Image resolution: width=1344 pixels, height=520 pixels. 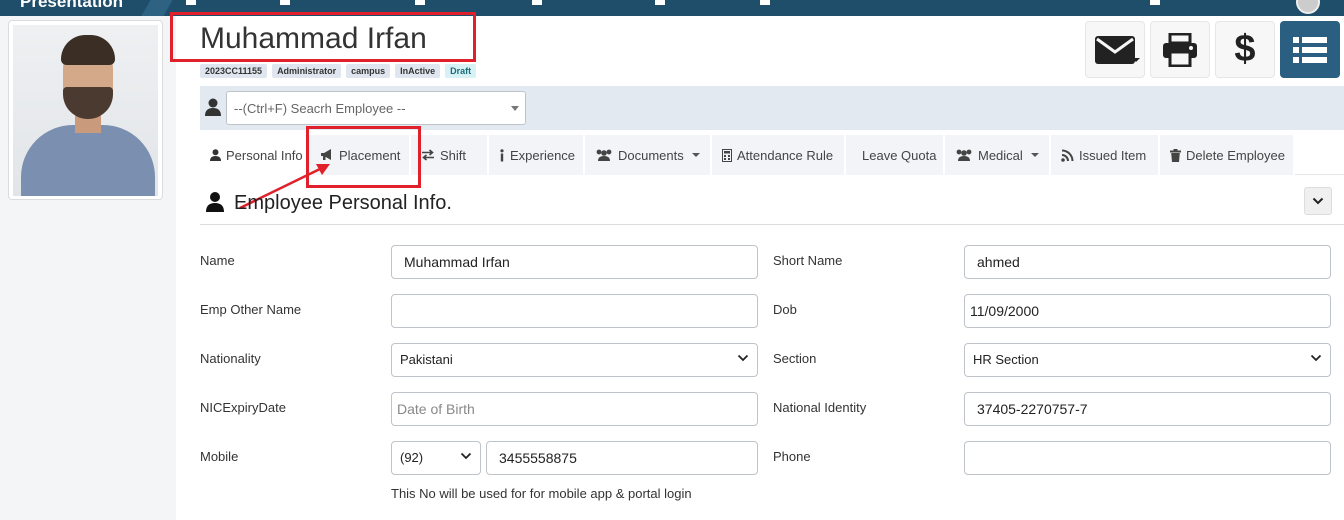 I want to click on name-field: Muhammad Irfan, so click(x=574, y=262).